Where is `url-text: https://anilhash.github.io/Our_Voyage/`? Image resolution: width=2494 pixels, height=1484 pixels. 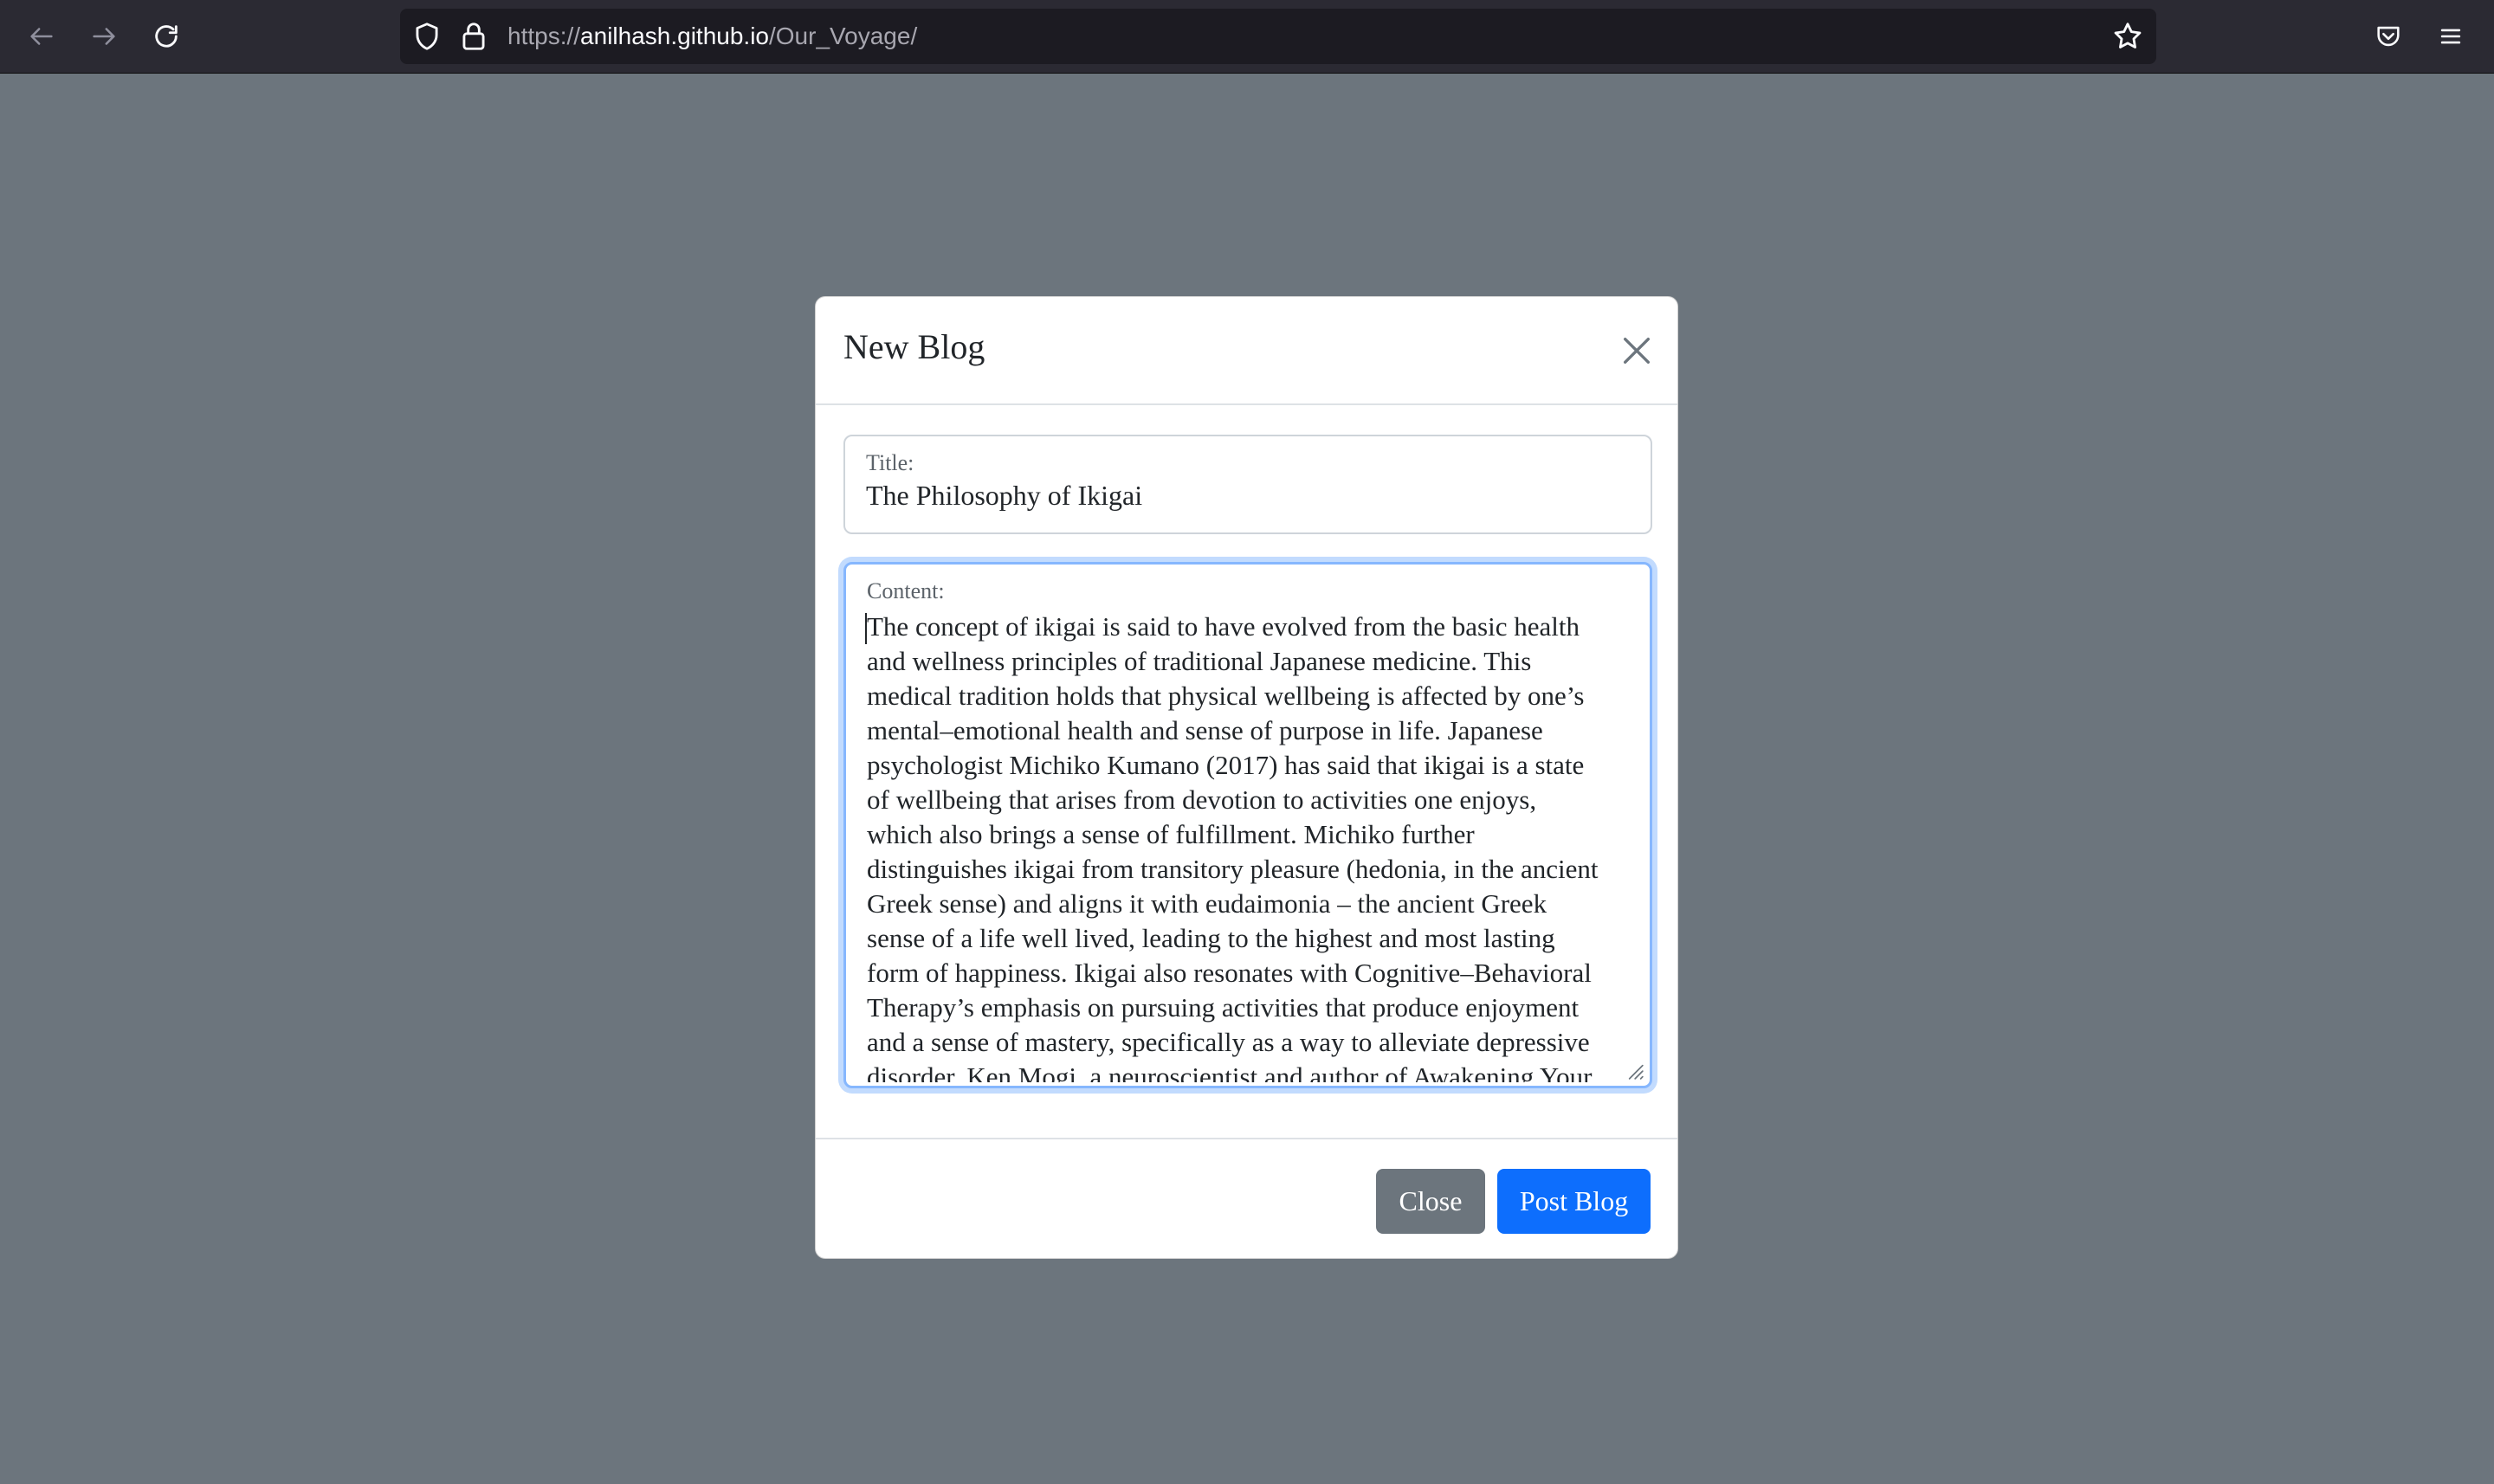
url-text: https://anilhash.github.io/Our_Voyage/ is located at coordinates (712, 36).